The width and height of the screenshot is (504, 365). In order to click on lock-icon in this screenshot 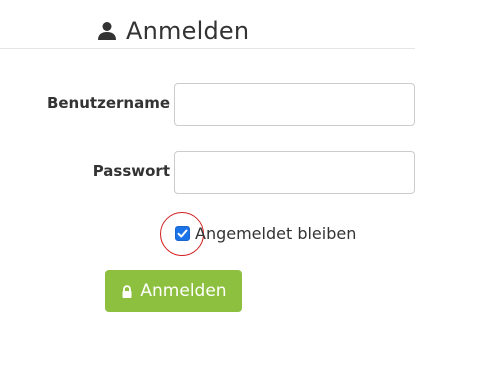, I will do `click(127, 291)`.